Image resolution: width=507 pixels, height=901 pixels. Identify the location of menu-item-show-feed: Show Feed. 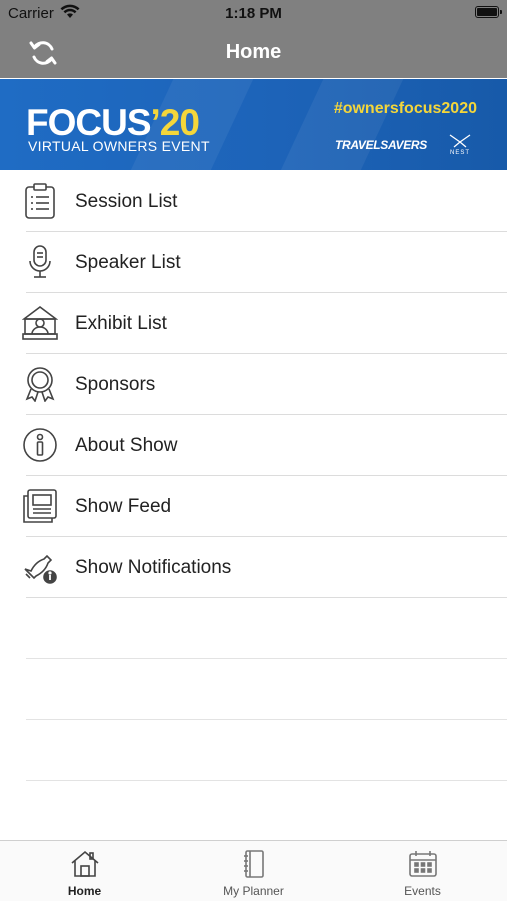
(253, 506).